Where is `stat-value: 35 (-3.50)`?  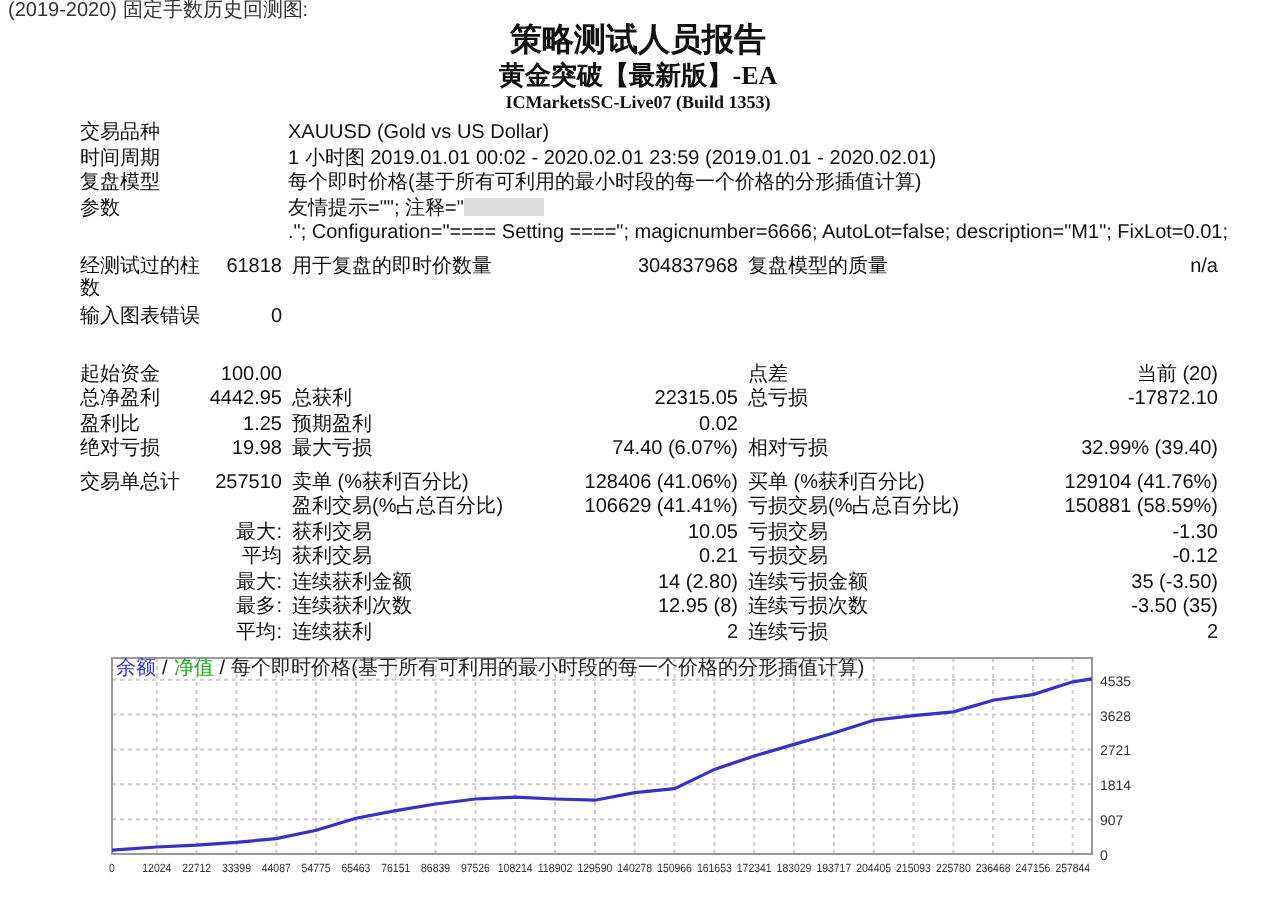
stat-value: 35 (-3.50) is located at coordinates (1174, 583).